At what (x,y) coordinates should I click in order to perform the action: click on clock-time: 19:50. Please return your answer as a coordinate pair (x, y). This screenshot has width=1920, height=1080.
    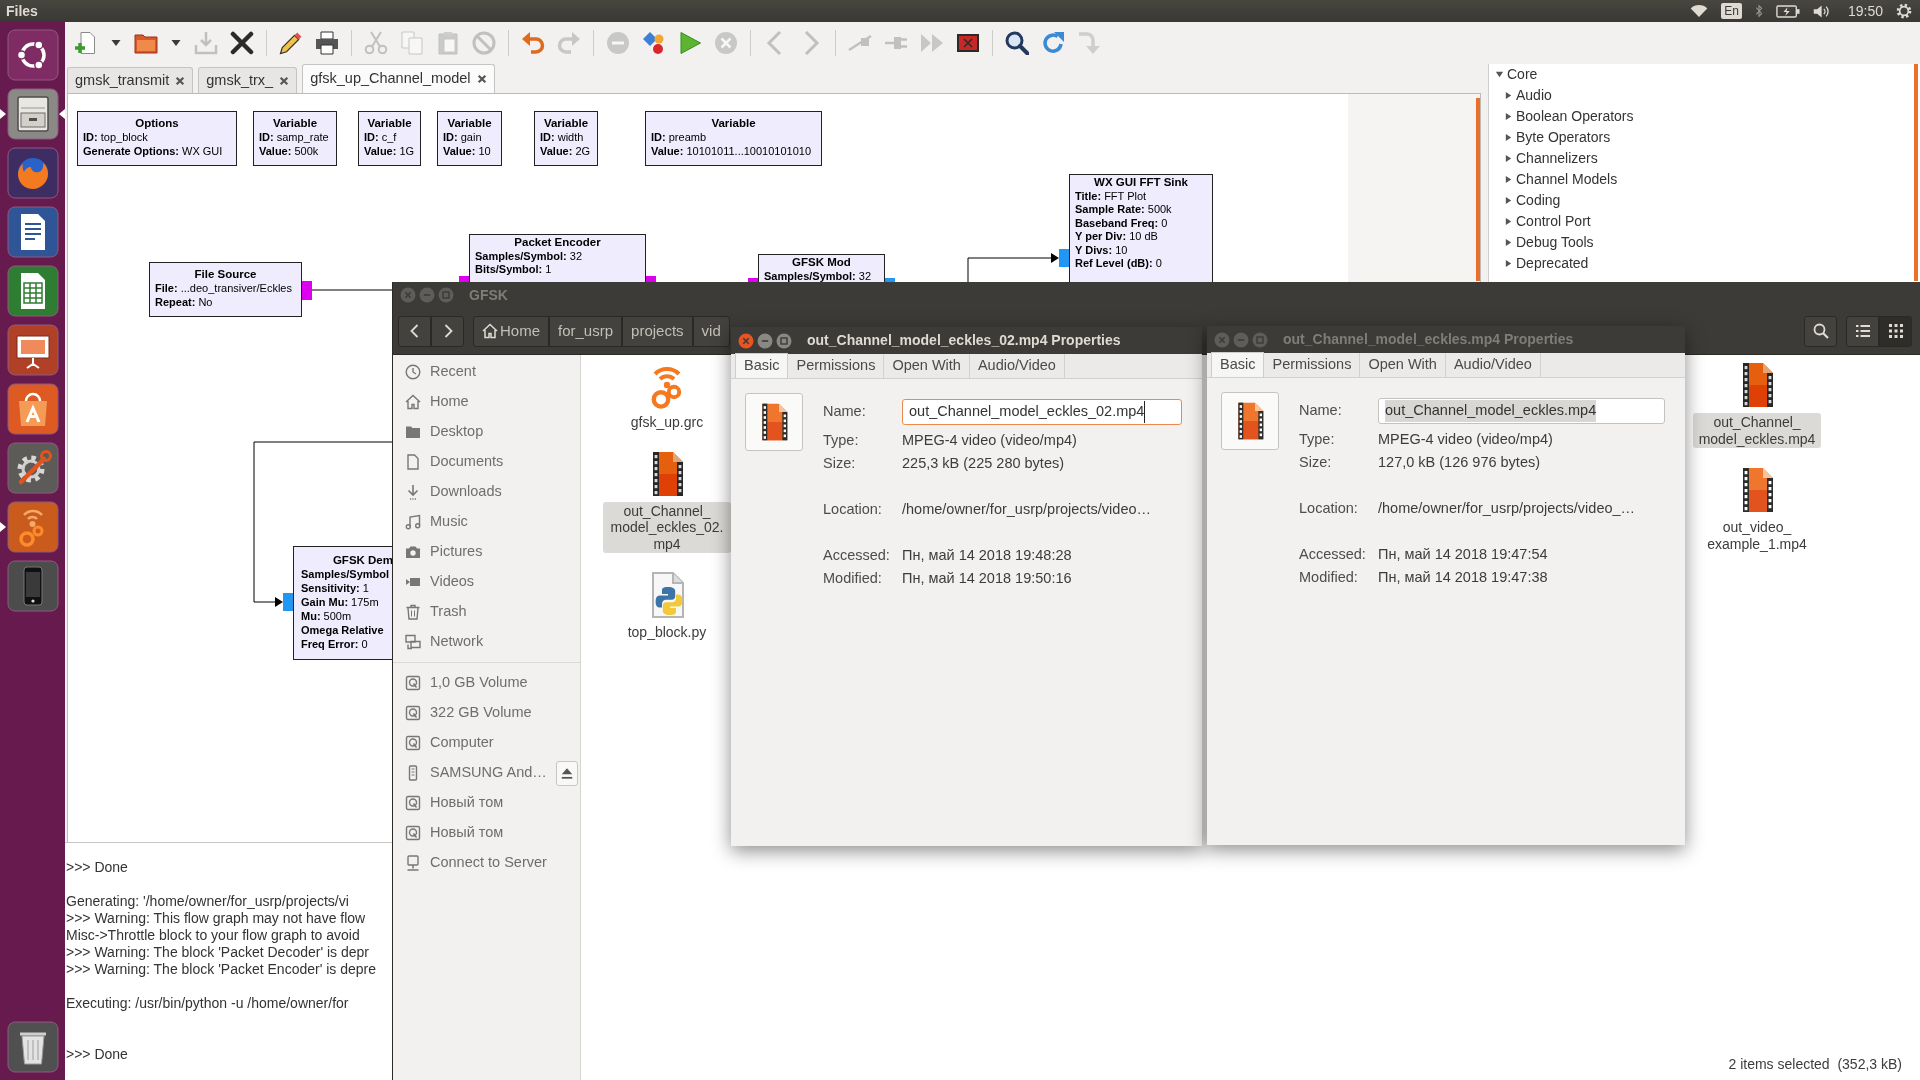
    Looking at the image, I should click on (1865, 11).